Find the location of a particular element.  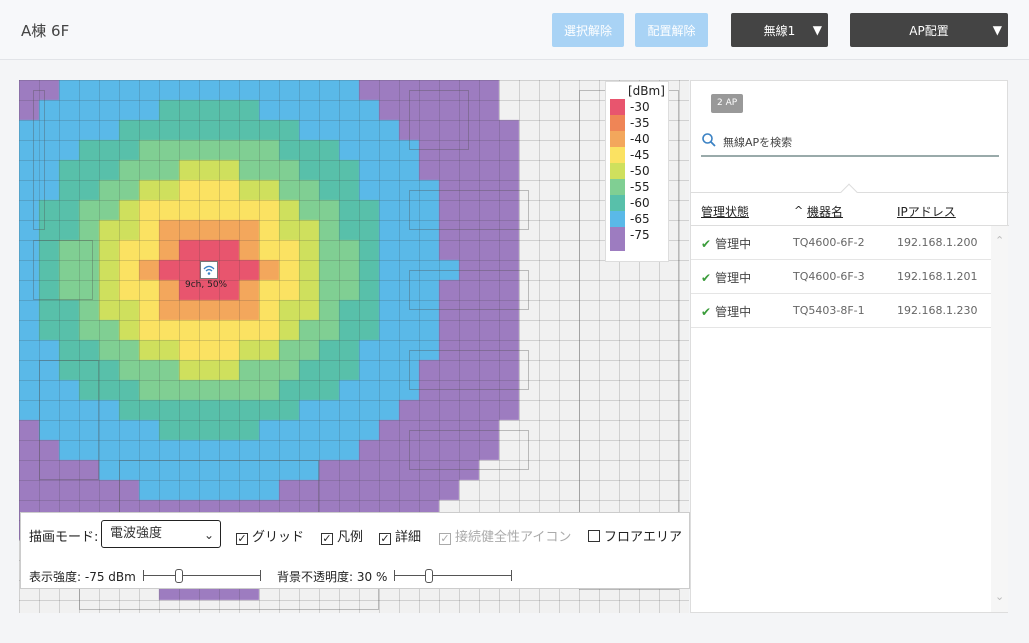

legend-item: -55 is located at coordinates (638, 187).